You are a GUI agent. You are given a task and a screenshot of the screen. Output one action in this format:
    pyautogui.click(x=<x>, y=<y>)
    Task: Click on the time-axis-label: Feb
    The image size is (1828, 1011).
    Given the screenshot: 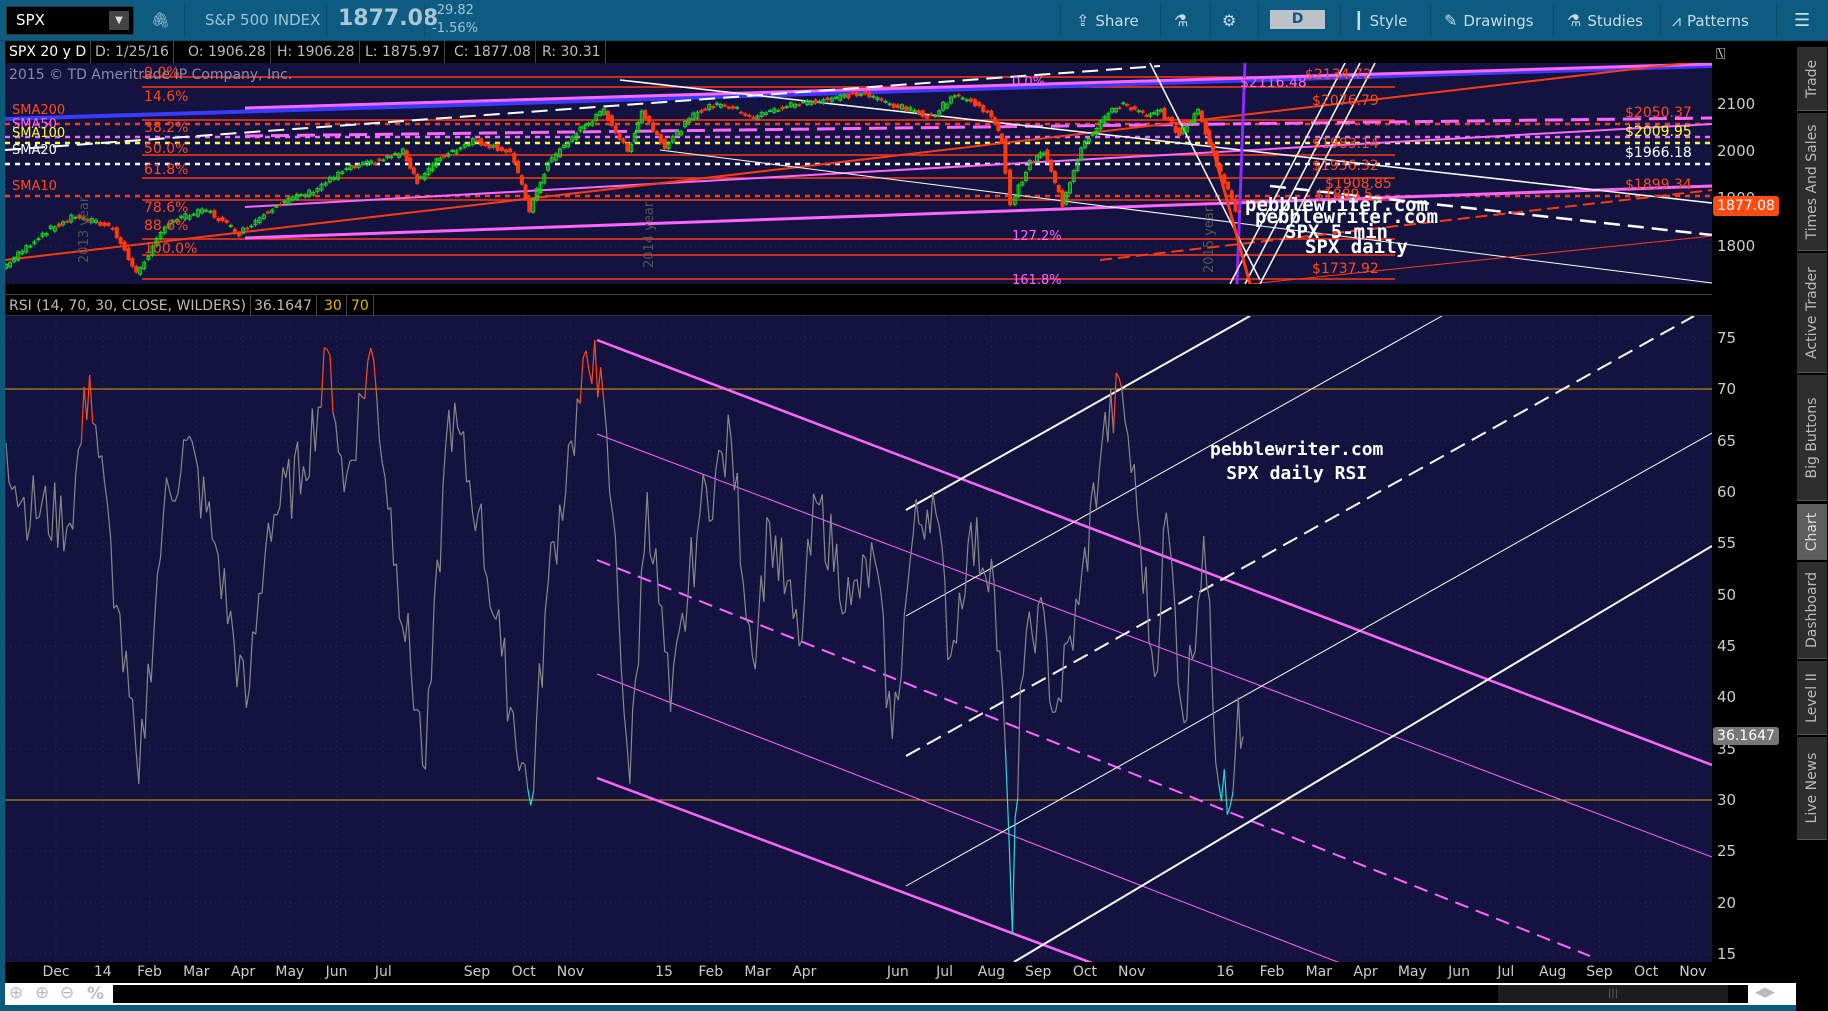 What is the action you would take?
    pyautogui.click(x=149, y=972)
    